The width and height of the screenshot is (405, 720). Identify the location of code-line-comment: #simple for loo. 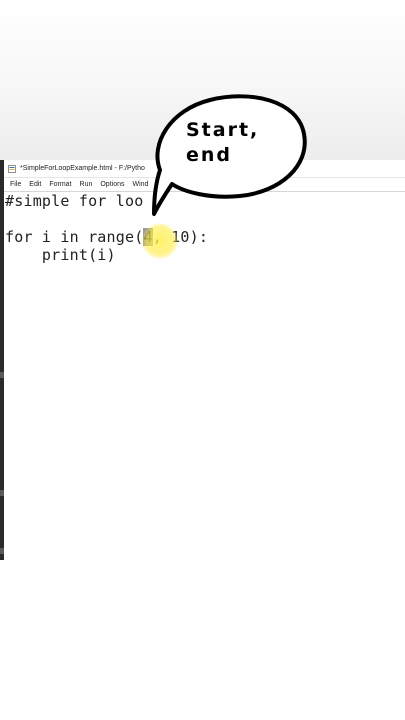
(74, 201).